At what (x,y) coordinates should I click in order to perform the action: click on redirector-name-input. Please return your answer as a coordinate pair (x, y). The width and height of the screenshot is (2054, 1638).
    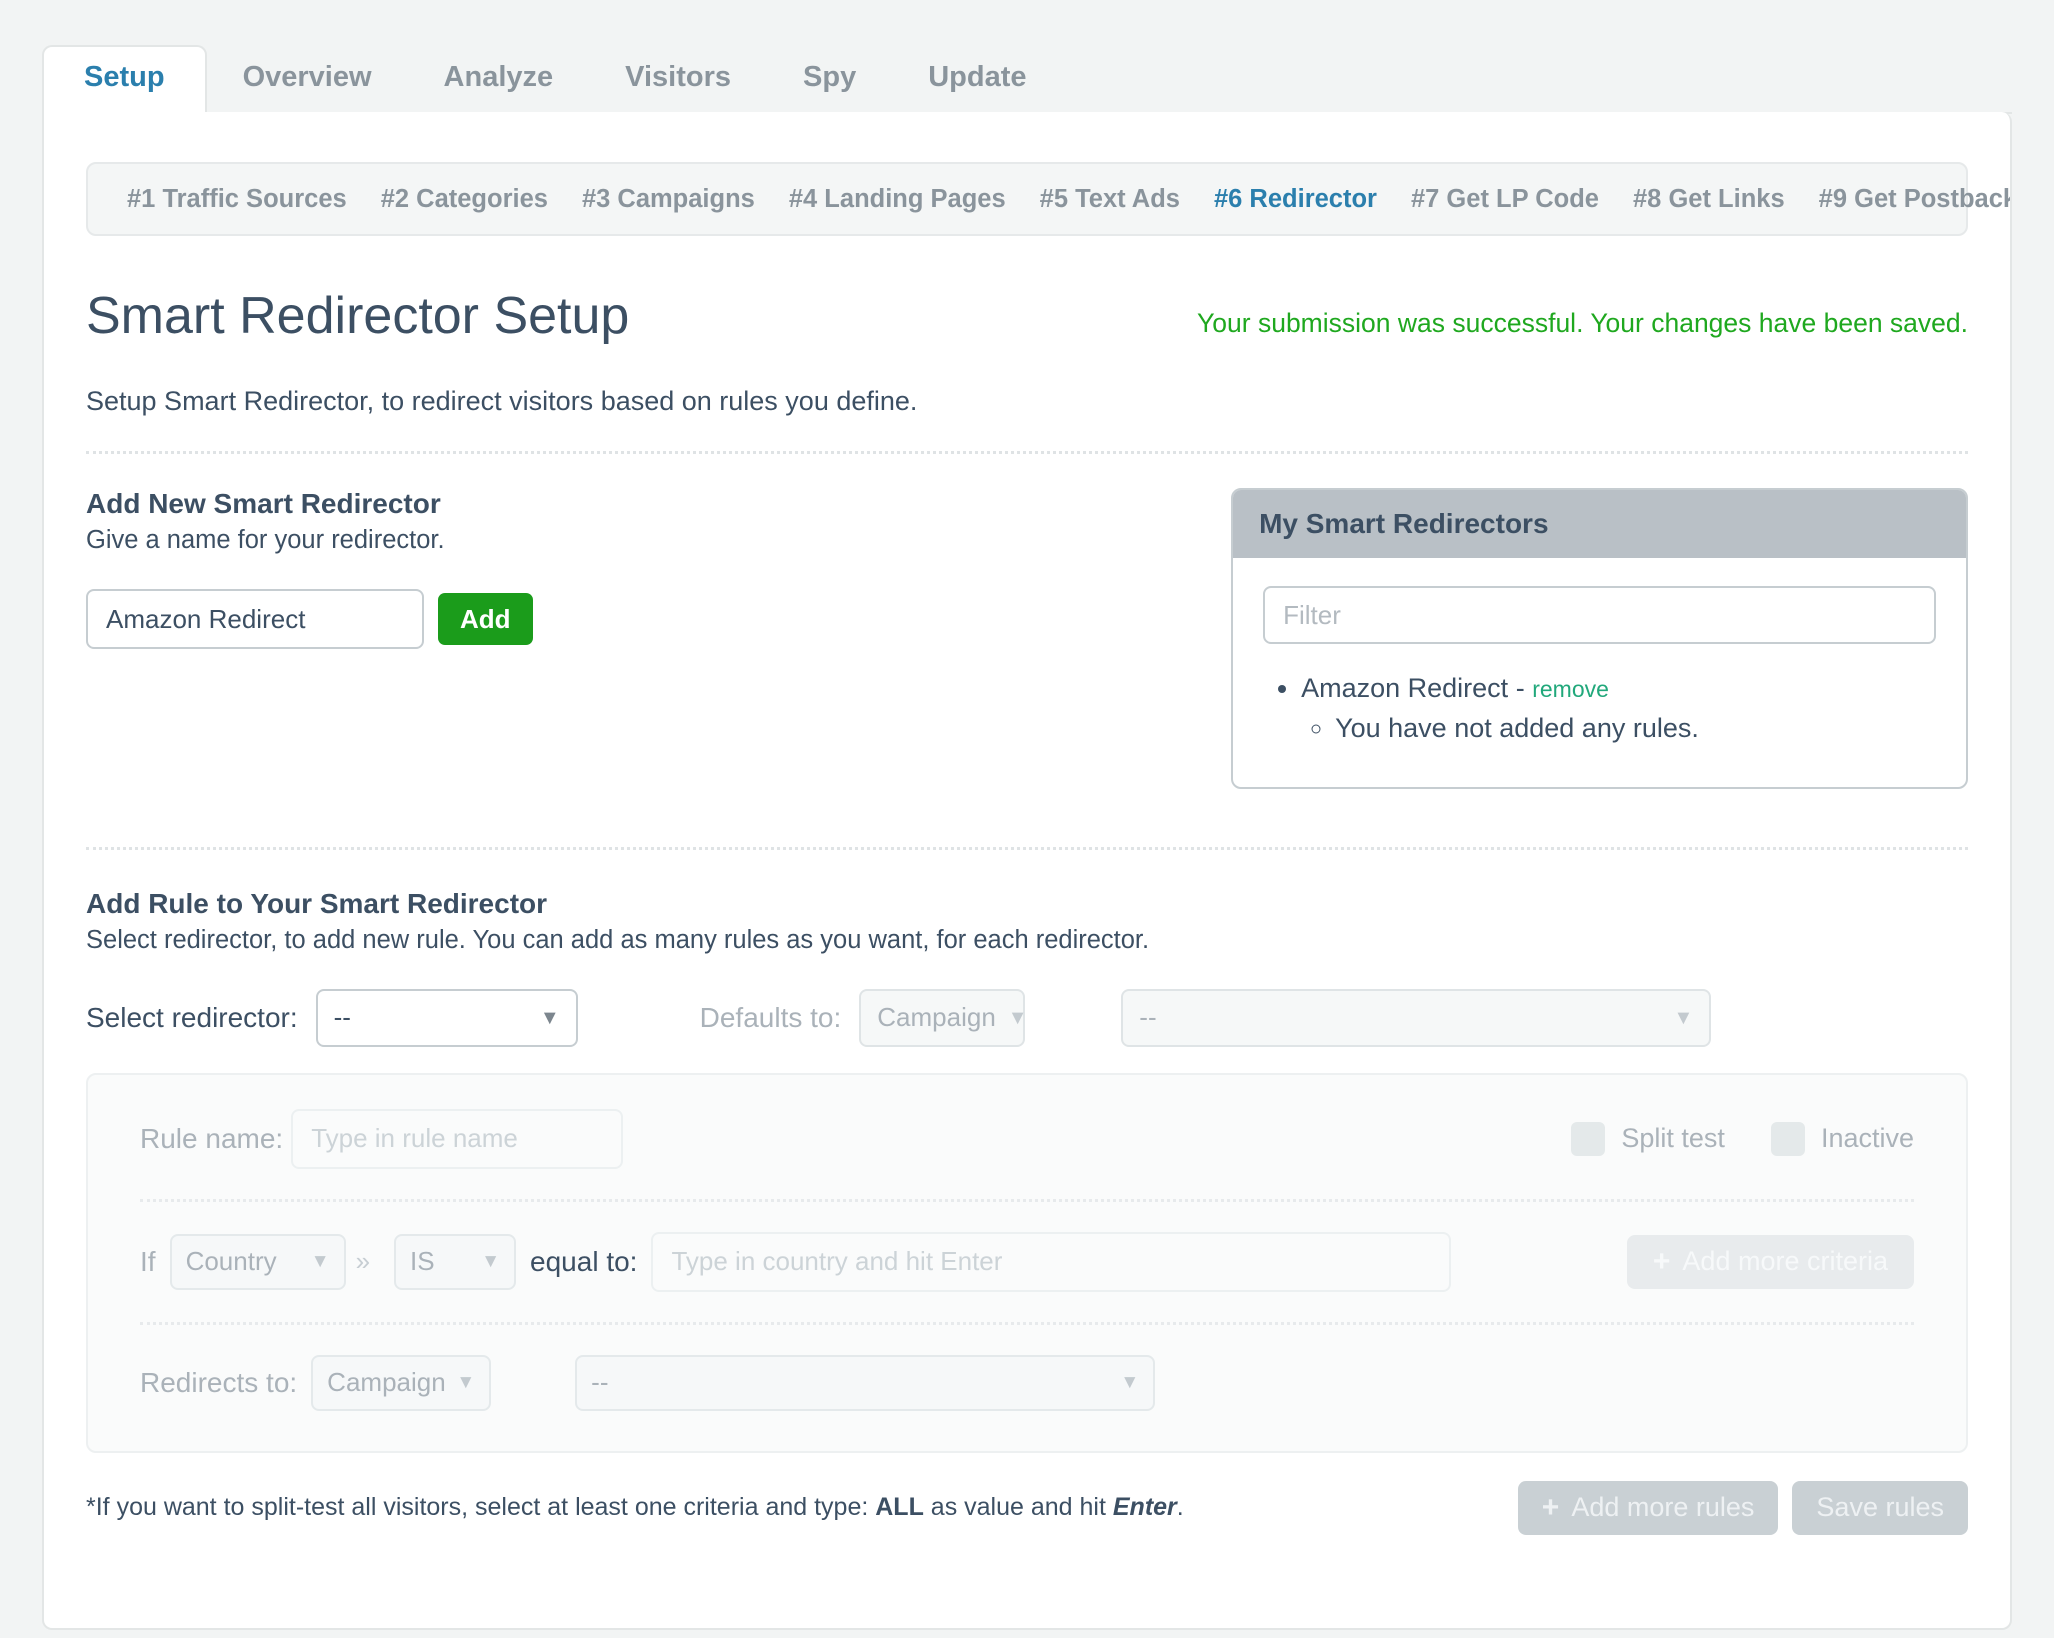
    Looking at the image, I should click on (255, 619).